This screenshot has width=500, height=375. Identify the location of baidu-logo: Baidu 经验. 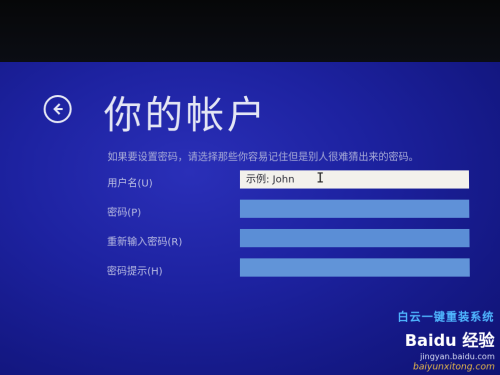
(449, 340).